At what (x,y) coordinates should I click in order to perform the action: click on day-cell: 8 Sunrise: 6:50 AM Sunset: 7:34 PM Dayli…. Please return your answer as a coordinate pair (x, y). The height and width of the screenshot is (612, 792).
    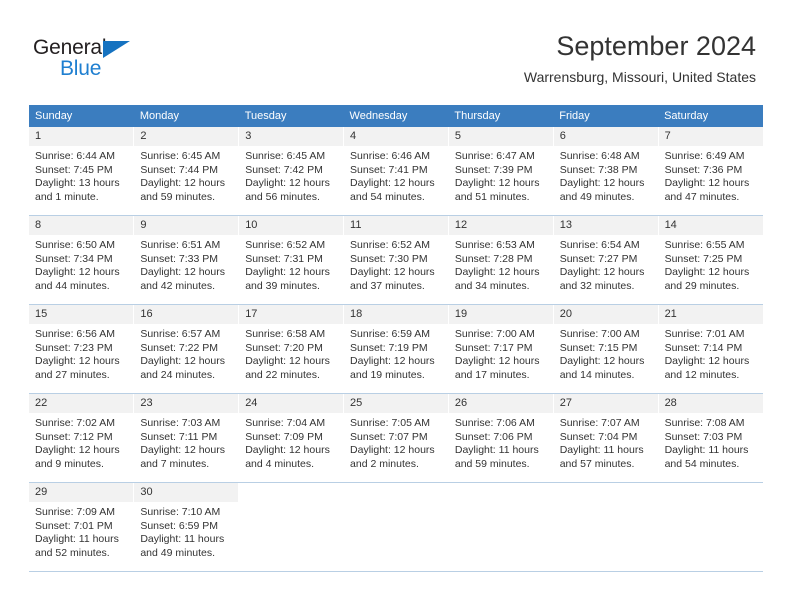
    Looking at the image, I should click on (82, 260).